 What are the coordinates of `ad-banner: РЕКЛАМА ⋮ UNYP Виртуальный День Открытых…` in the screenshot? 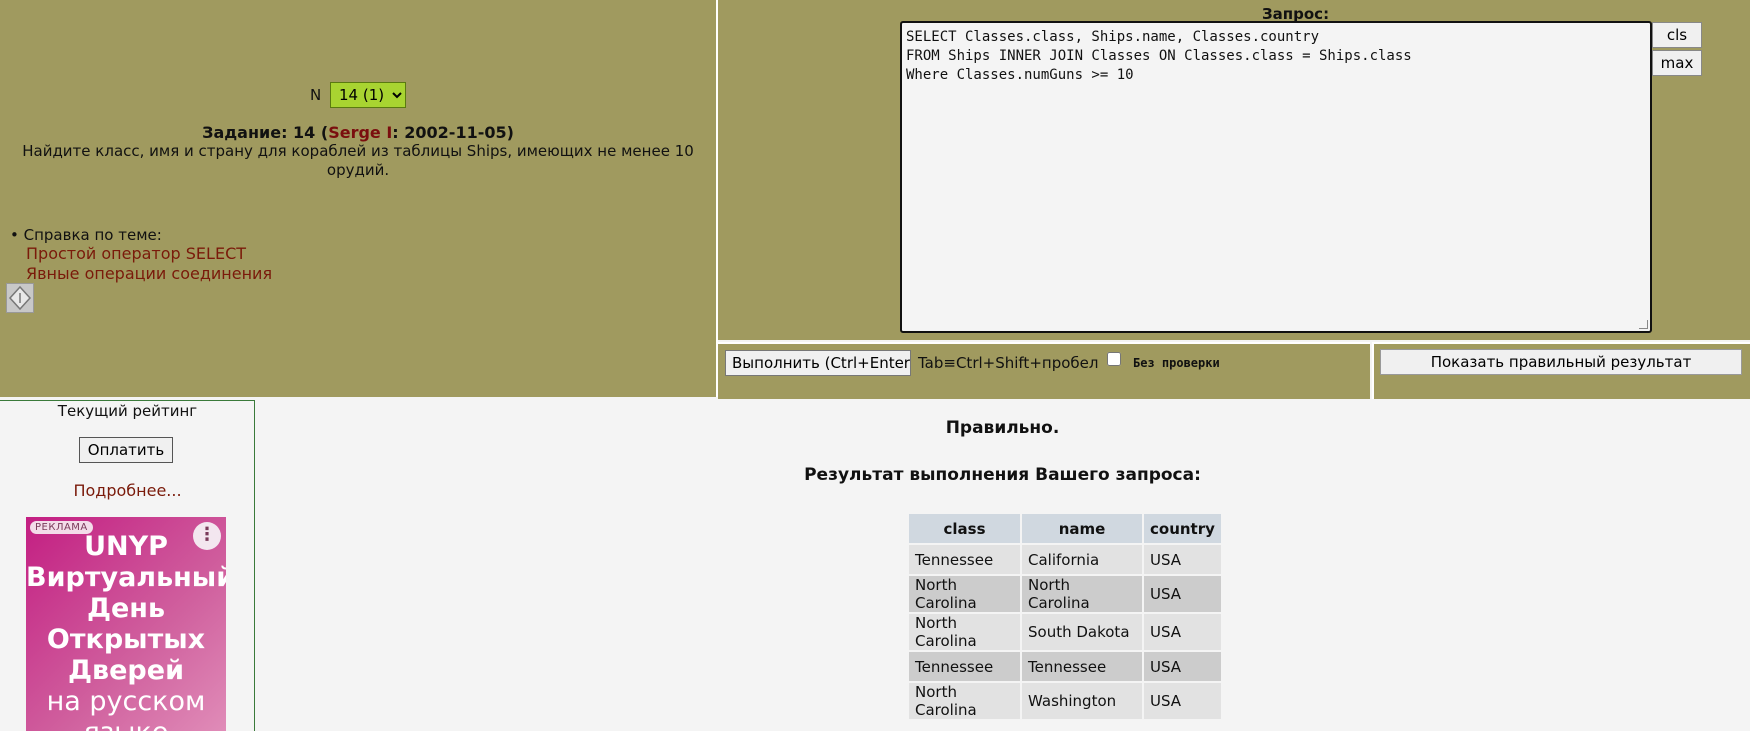 It's located at (126, 624).